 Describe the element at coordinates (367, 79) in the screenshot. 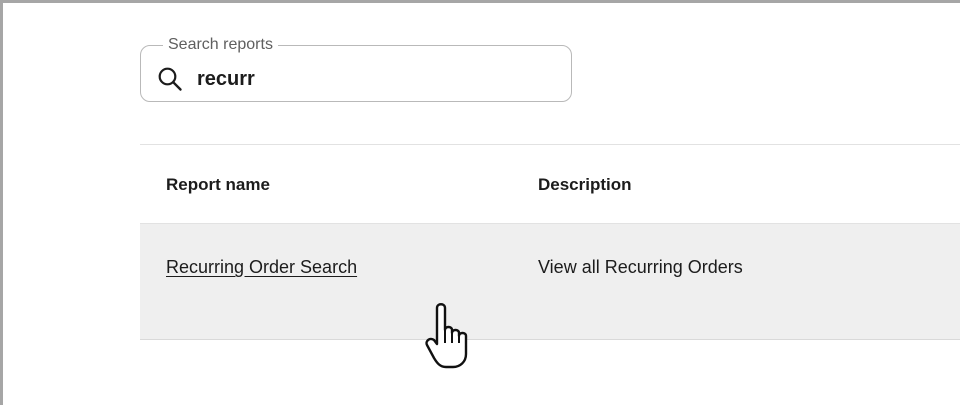

I see `search-input` at that location.